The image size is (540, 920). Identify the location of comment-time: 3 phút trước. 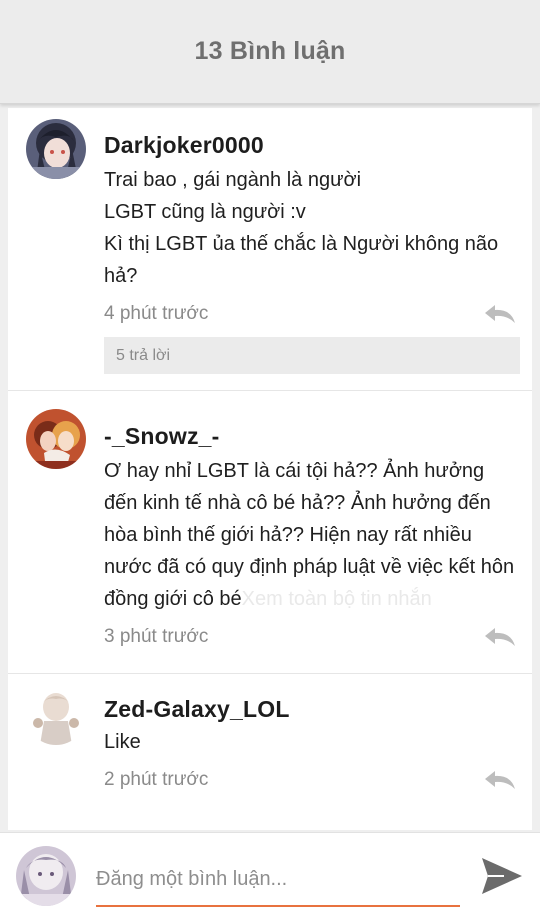
(156, 636).